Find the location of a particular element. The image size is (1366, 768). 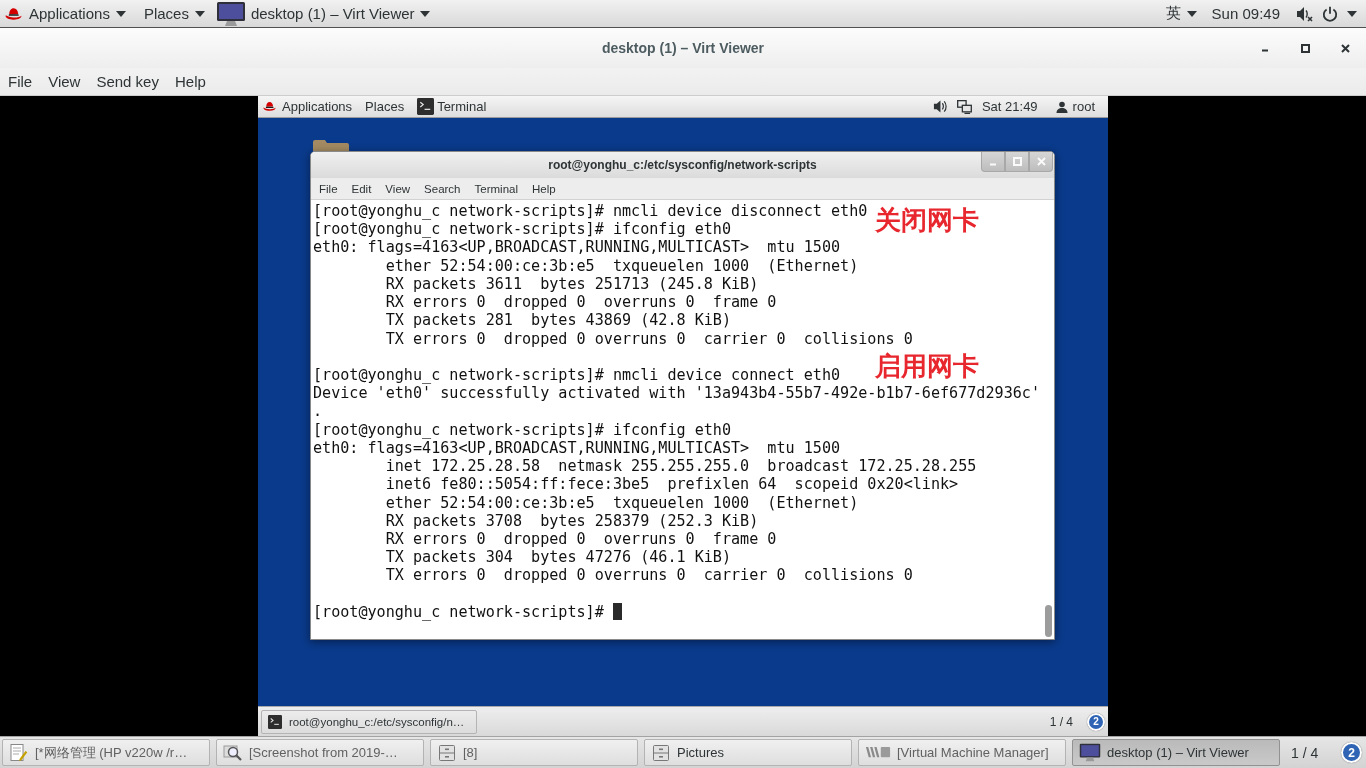

speaker-icon is located at coordinates (939, 106).